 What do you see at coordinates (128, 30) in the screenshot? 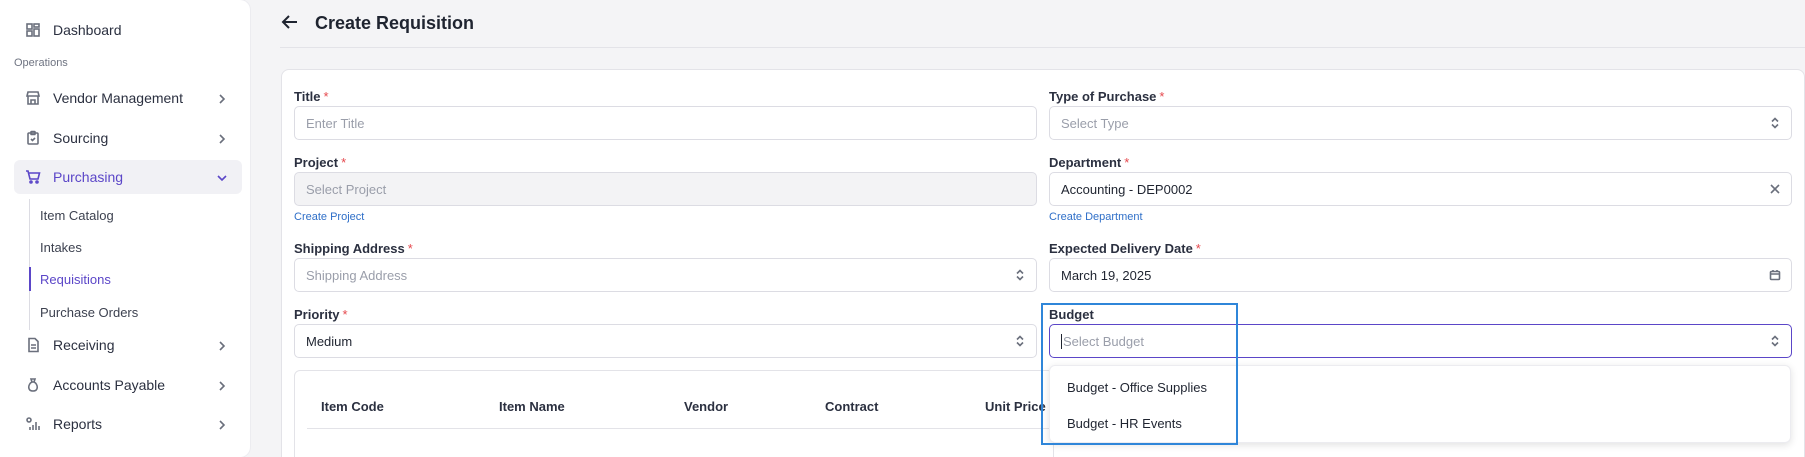
I see `sidebar-item-dashboard: Dashboard` at bounding box center [128, 30].